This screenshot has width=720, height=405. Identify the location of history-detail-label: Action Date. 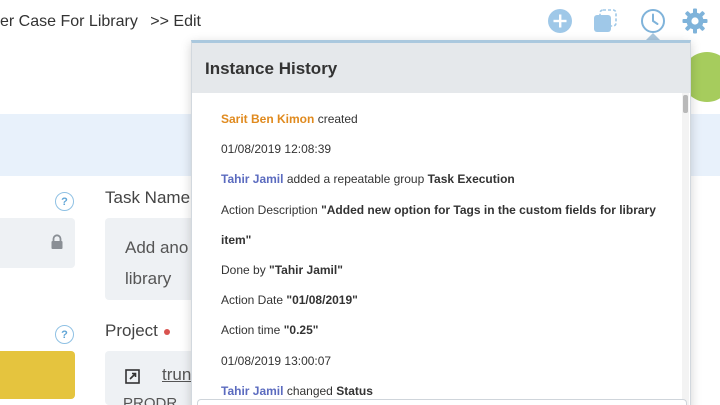
(252, 300).